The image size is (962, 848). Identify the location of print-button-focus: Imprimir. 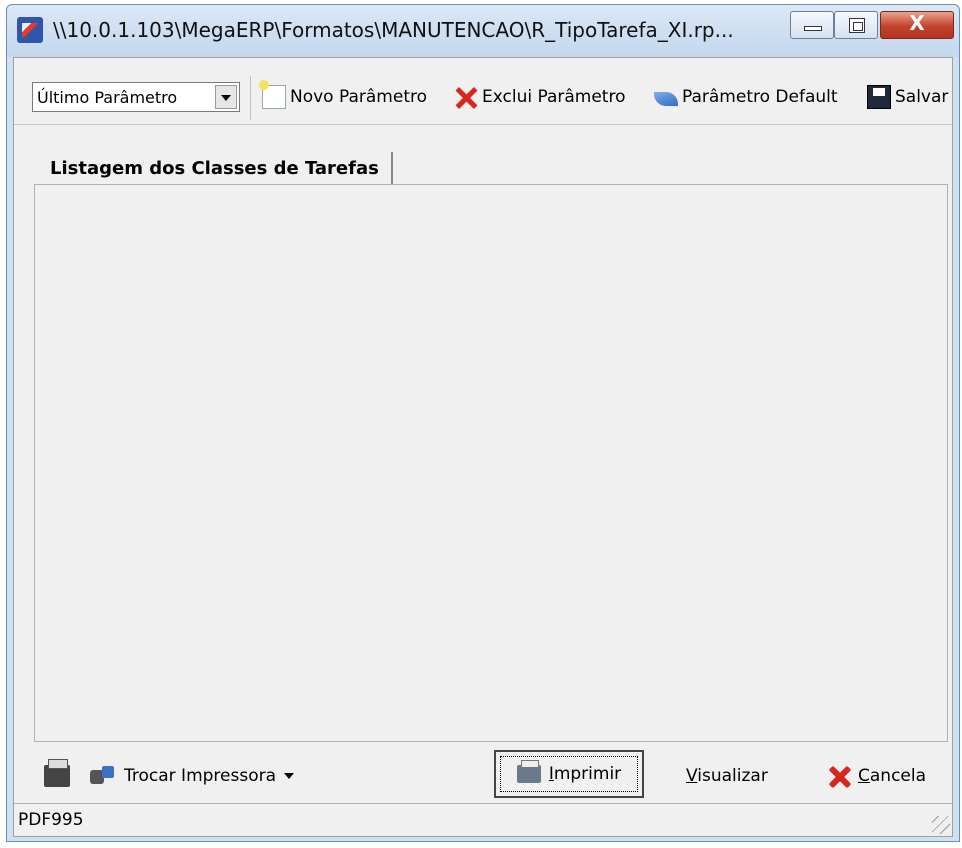
(569, 774).